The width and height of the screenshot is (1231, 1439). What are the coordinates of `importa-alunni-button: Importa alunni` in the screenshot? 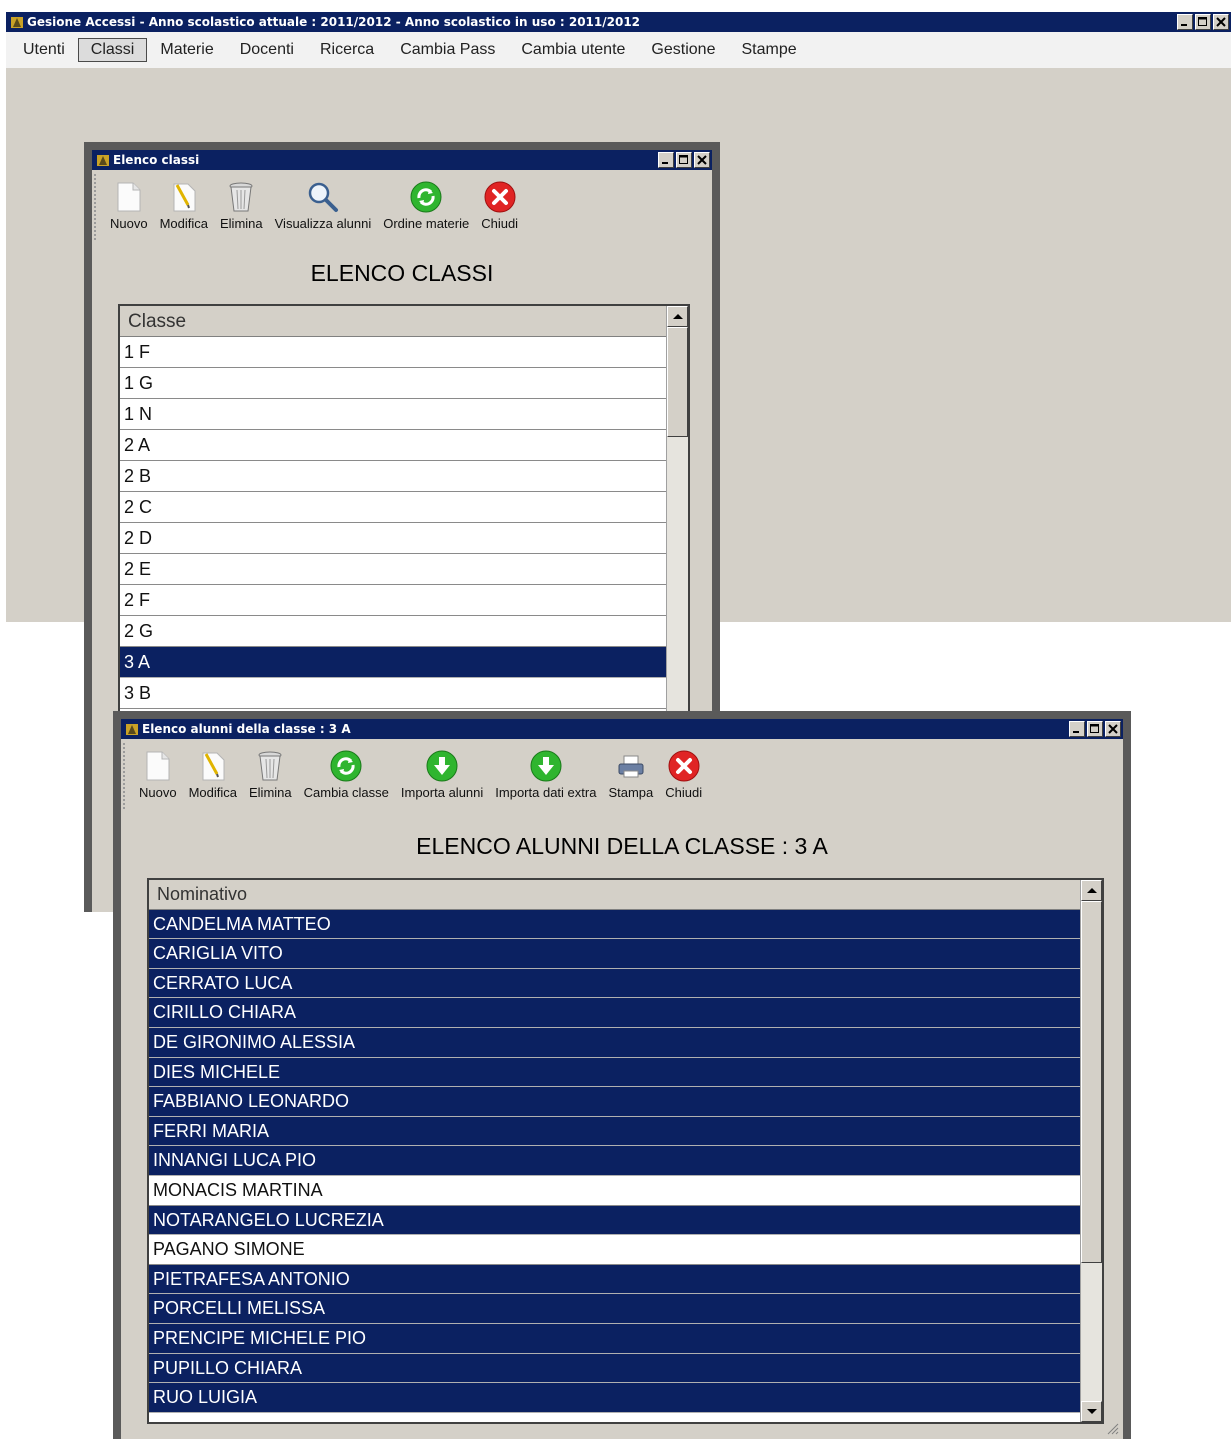 It's located at (442, 774).